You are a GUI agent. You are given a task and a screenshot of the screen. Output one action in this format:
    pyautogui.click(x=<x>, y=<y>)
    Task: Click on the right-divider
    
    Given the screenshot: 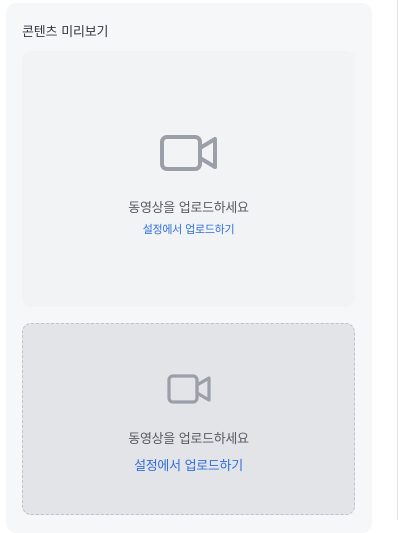 What is the action you would take?
    pyautogui.click(x=397, y=260)
    